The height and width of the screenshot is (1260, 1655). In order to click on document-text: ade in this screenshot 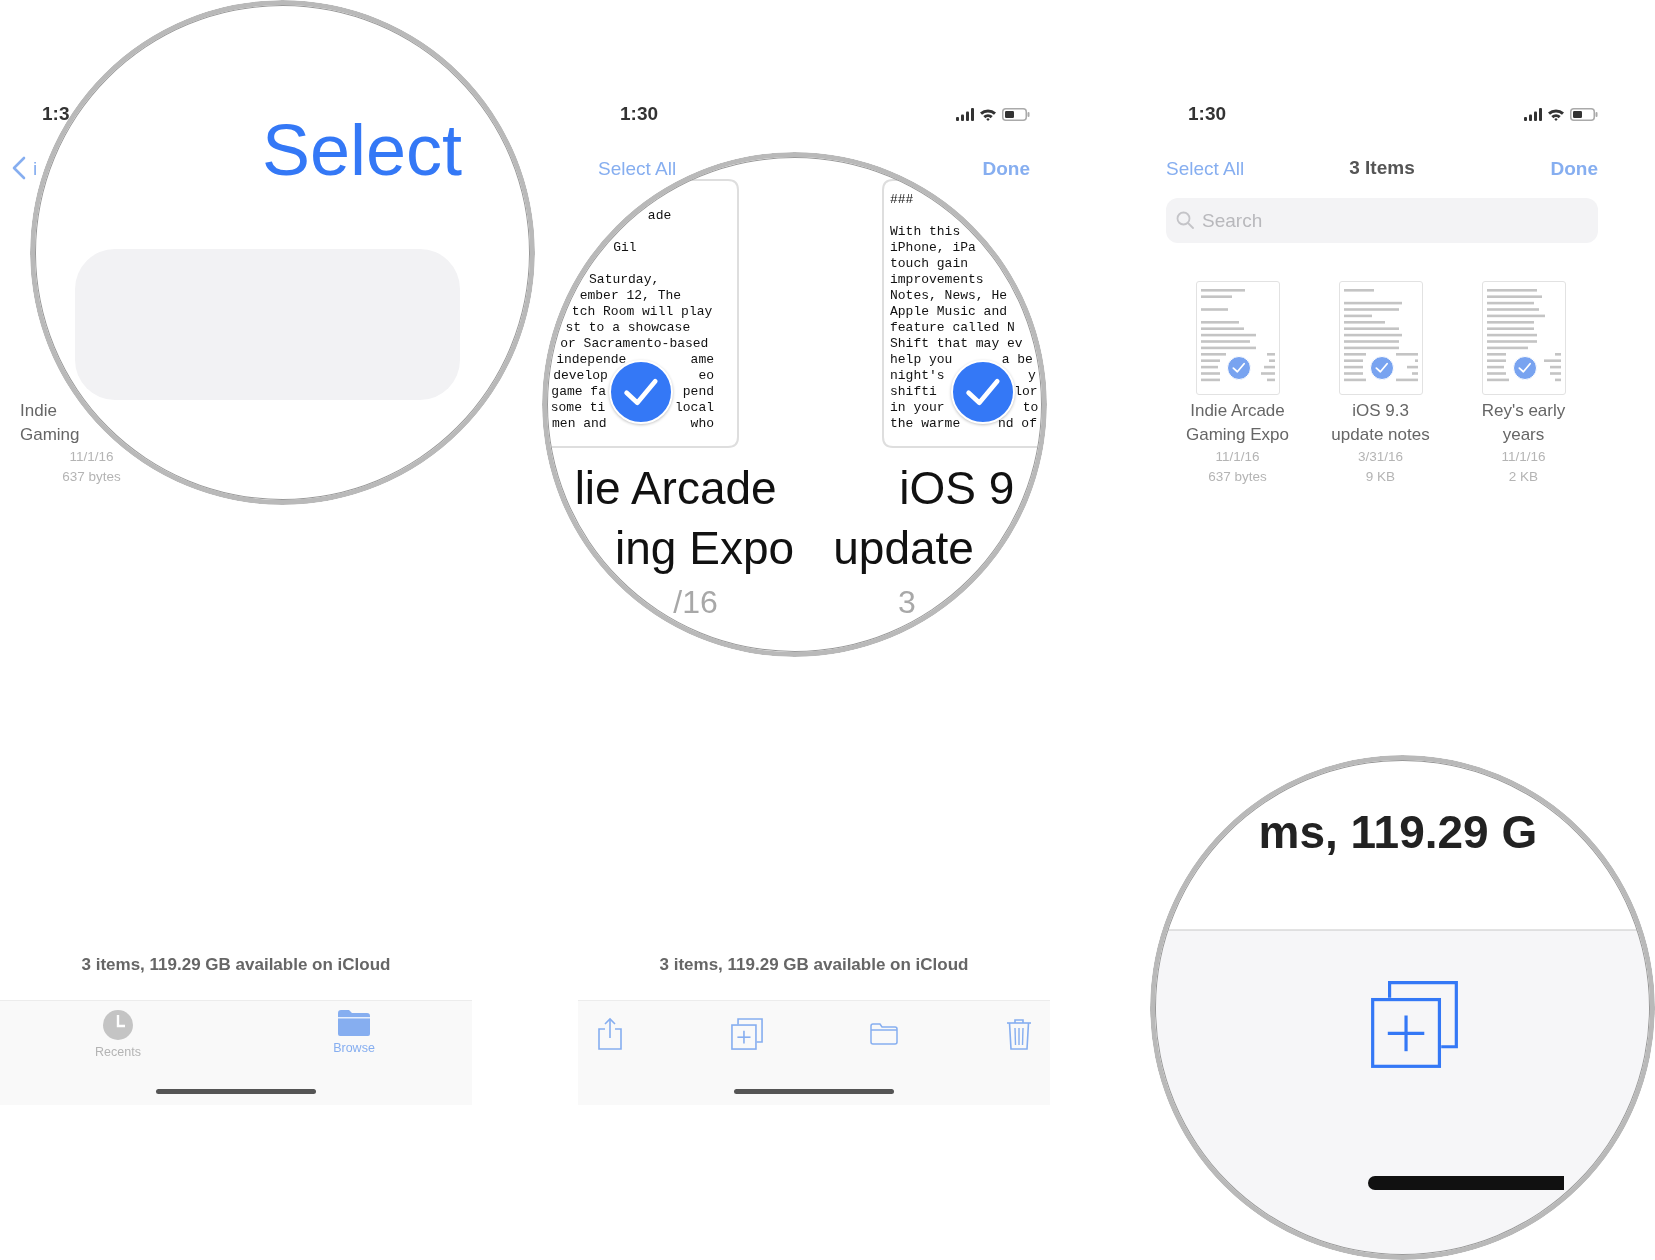, I will do `click(659, 216)`.